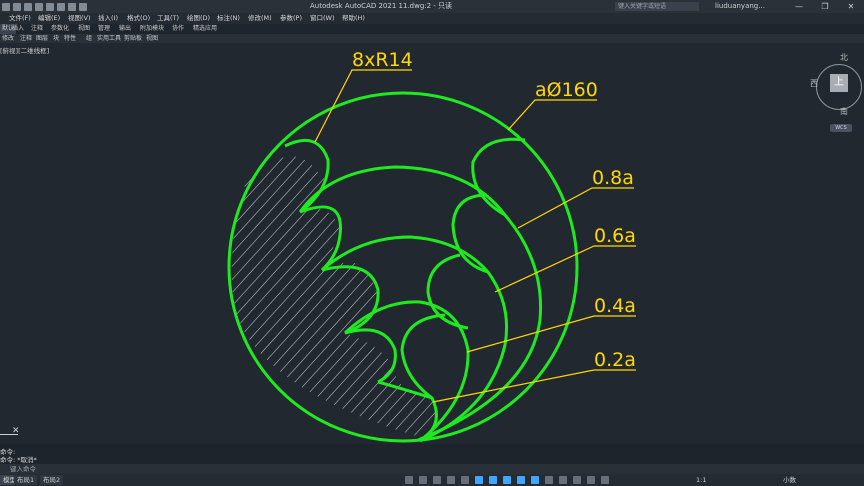 The width and height of the screenshot is (864, 486). Describe the element at coordinates (49, 18) in the screenshot. I see `menu-edit: 编辑(E)` at that location.